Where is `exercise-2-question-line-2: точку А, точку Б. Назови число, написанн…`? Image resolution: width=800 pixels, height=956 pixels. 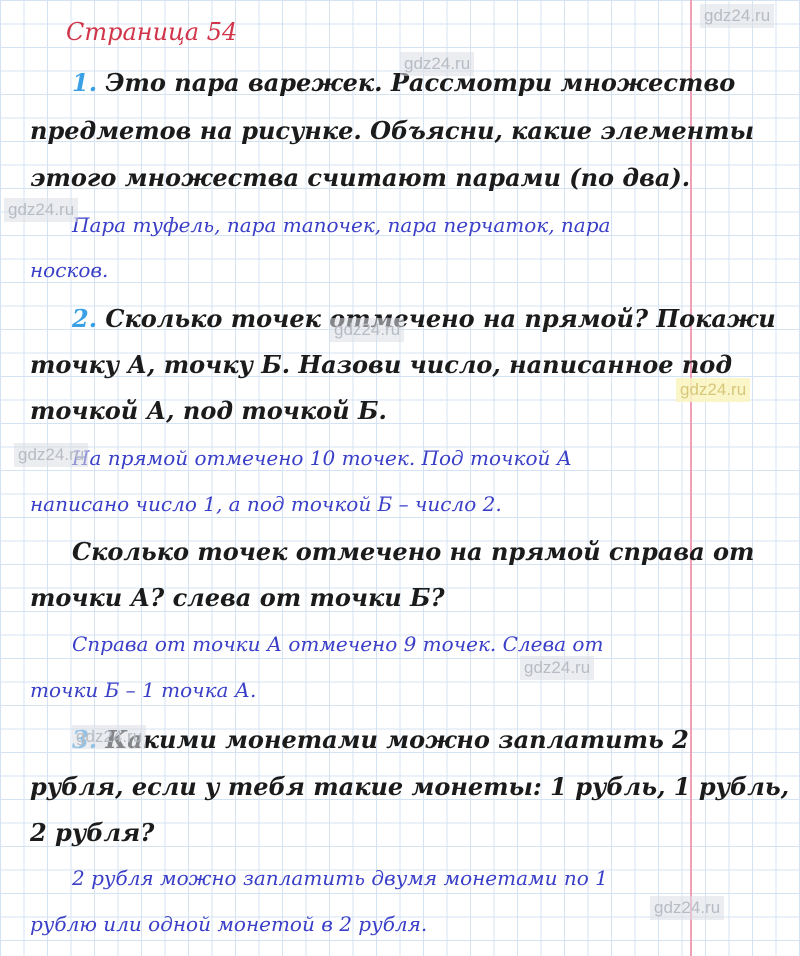
exercise-2-question-line-2: точку А, точку Б. Назови число, написанн… is located at coordinates (381, 364).